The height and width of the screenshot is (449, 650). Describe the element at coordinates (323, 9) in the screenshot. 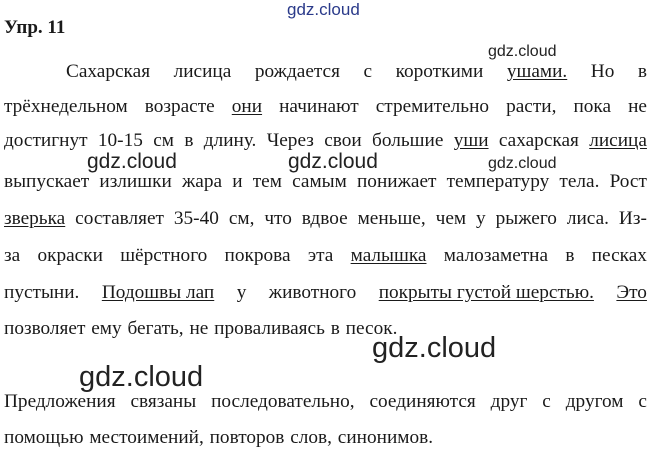

I see `watermark-top: gdz.cloud` at that location.